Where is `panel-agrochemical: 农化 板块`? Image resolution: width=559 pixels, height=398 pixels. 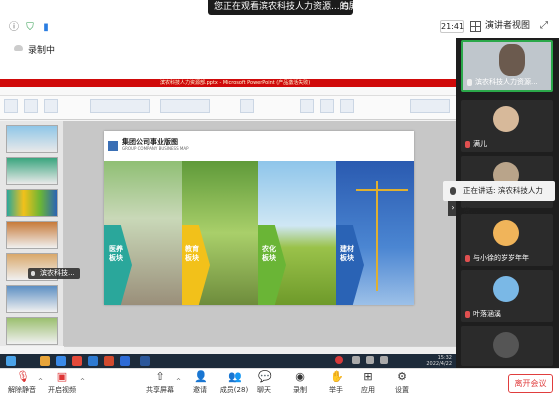 panel-agrochemical: 农化 板块 is located at coordinates (297, 233).